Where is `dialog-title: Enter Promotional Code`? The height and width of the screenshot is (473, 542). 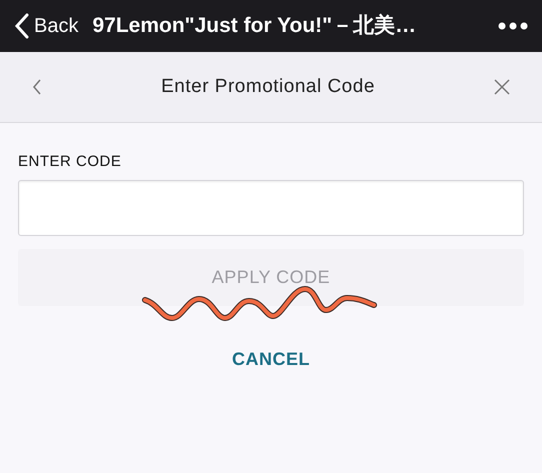 dialog-title: Enter Promotional Code is located at coordinates (268, 86).